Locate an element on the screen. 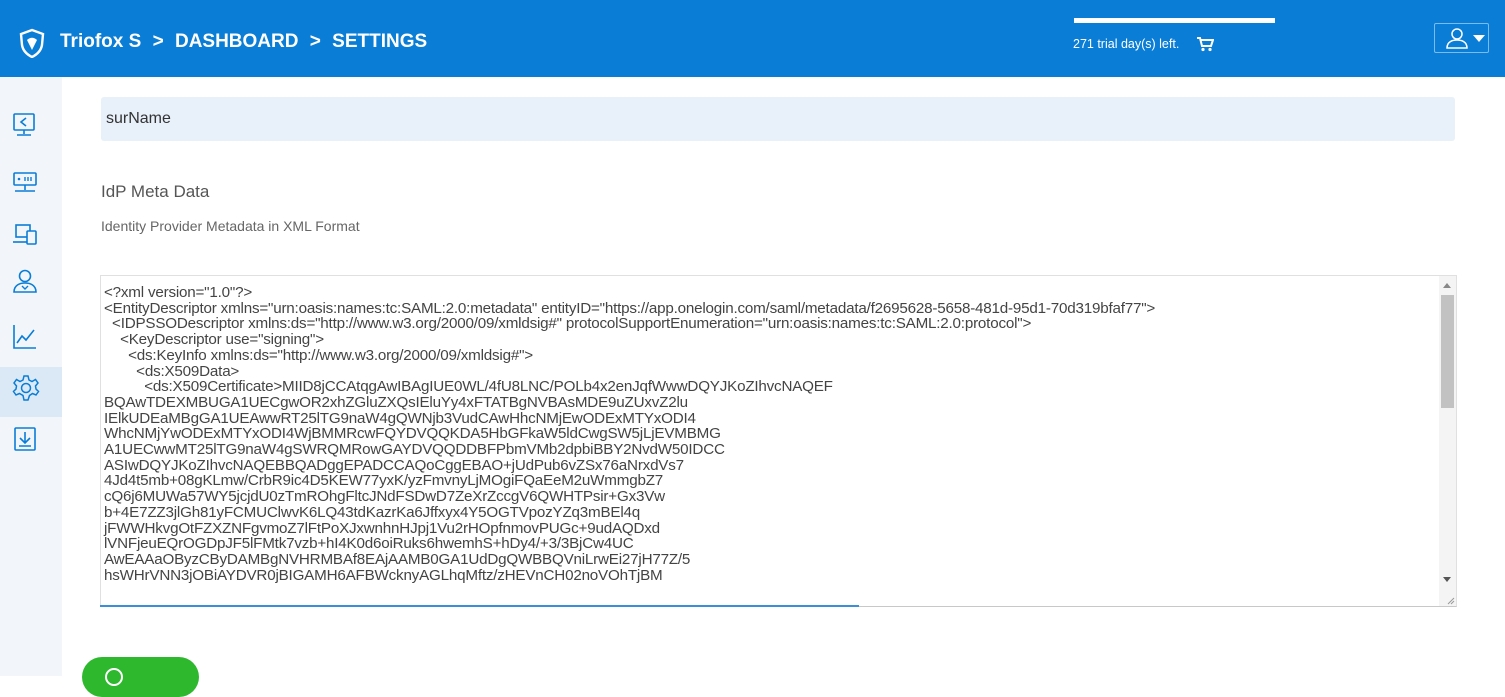 The width and height of the screenshot is (1505, 697). sidebar-item-users is located at coordinates (31, 283).